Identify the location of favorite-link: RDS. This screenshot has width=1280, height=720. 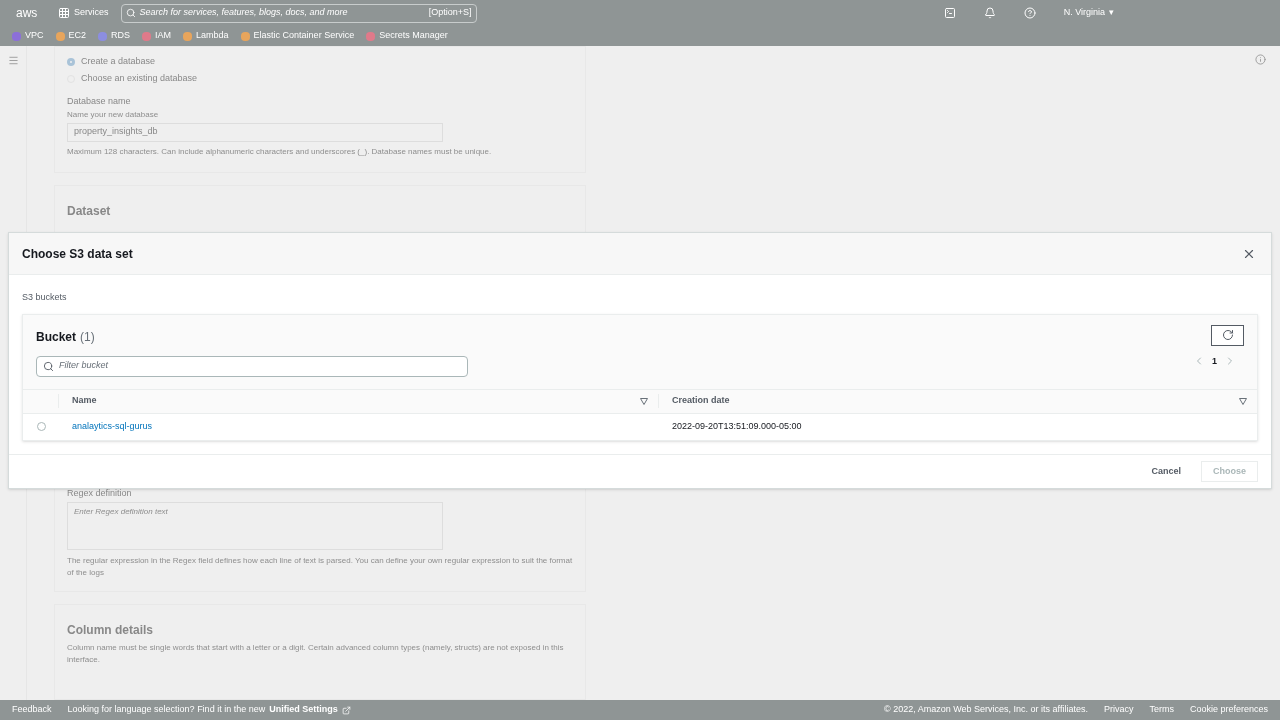
(121, 36).